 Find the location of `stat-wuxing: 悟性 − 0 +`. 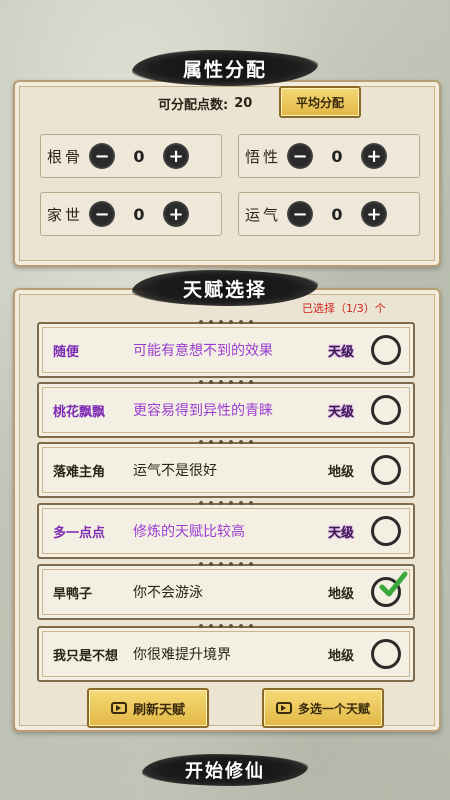

stat-wuxing: 悟性 − 0 + is located at coordinates (329, 156).